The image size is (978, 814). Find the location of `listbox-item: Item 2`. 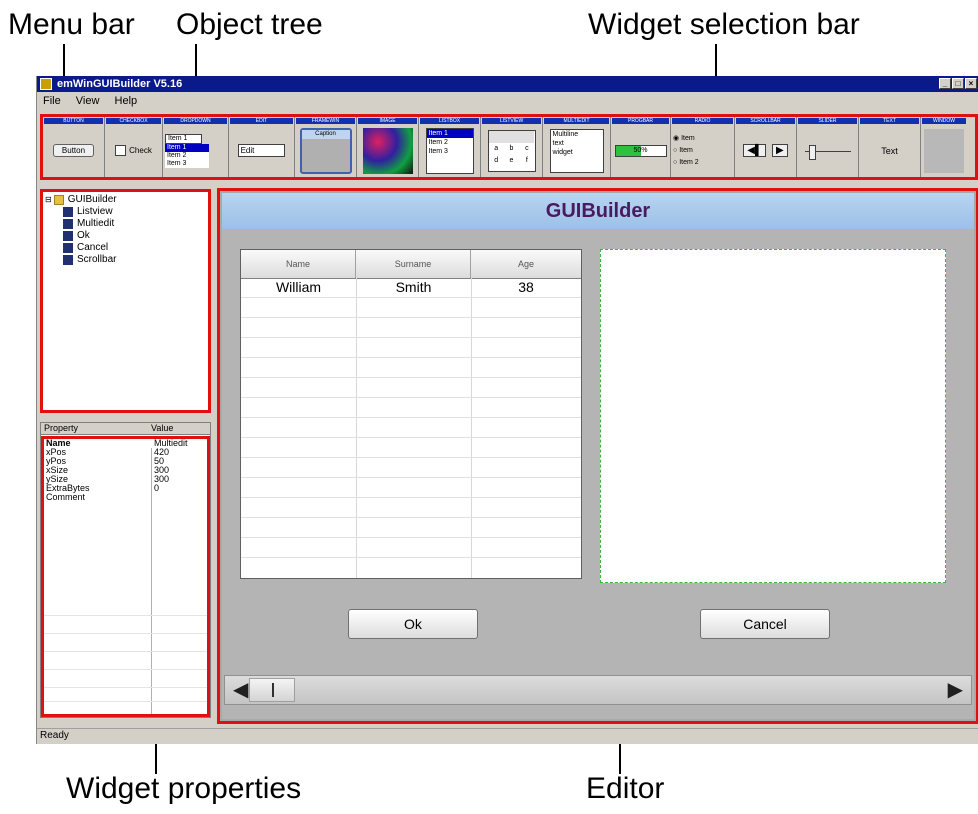

listbox-item: Item 2 is located at coordinates (438, 142).